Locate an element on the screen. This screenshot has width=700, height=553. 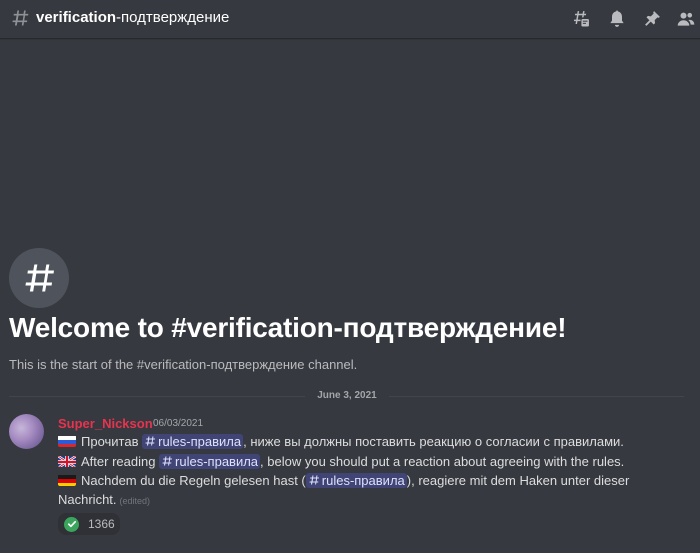
message-text: Прочитав is located at coordinates (112, 441).